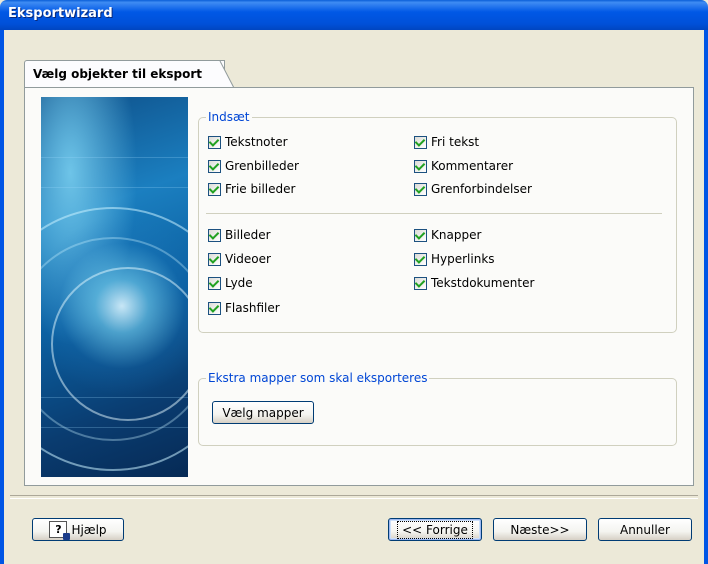  Describe the element at coordinates (354, 15) in the screenshot. I see `title-bar: Eksportwizard` at that location.